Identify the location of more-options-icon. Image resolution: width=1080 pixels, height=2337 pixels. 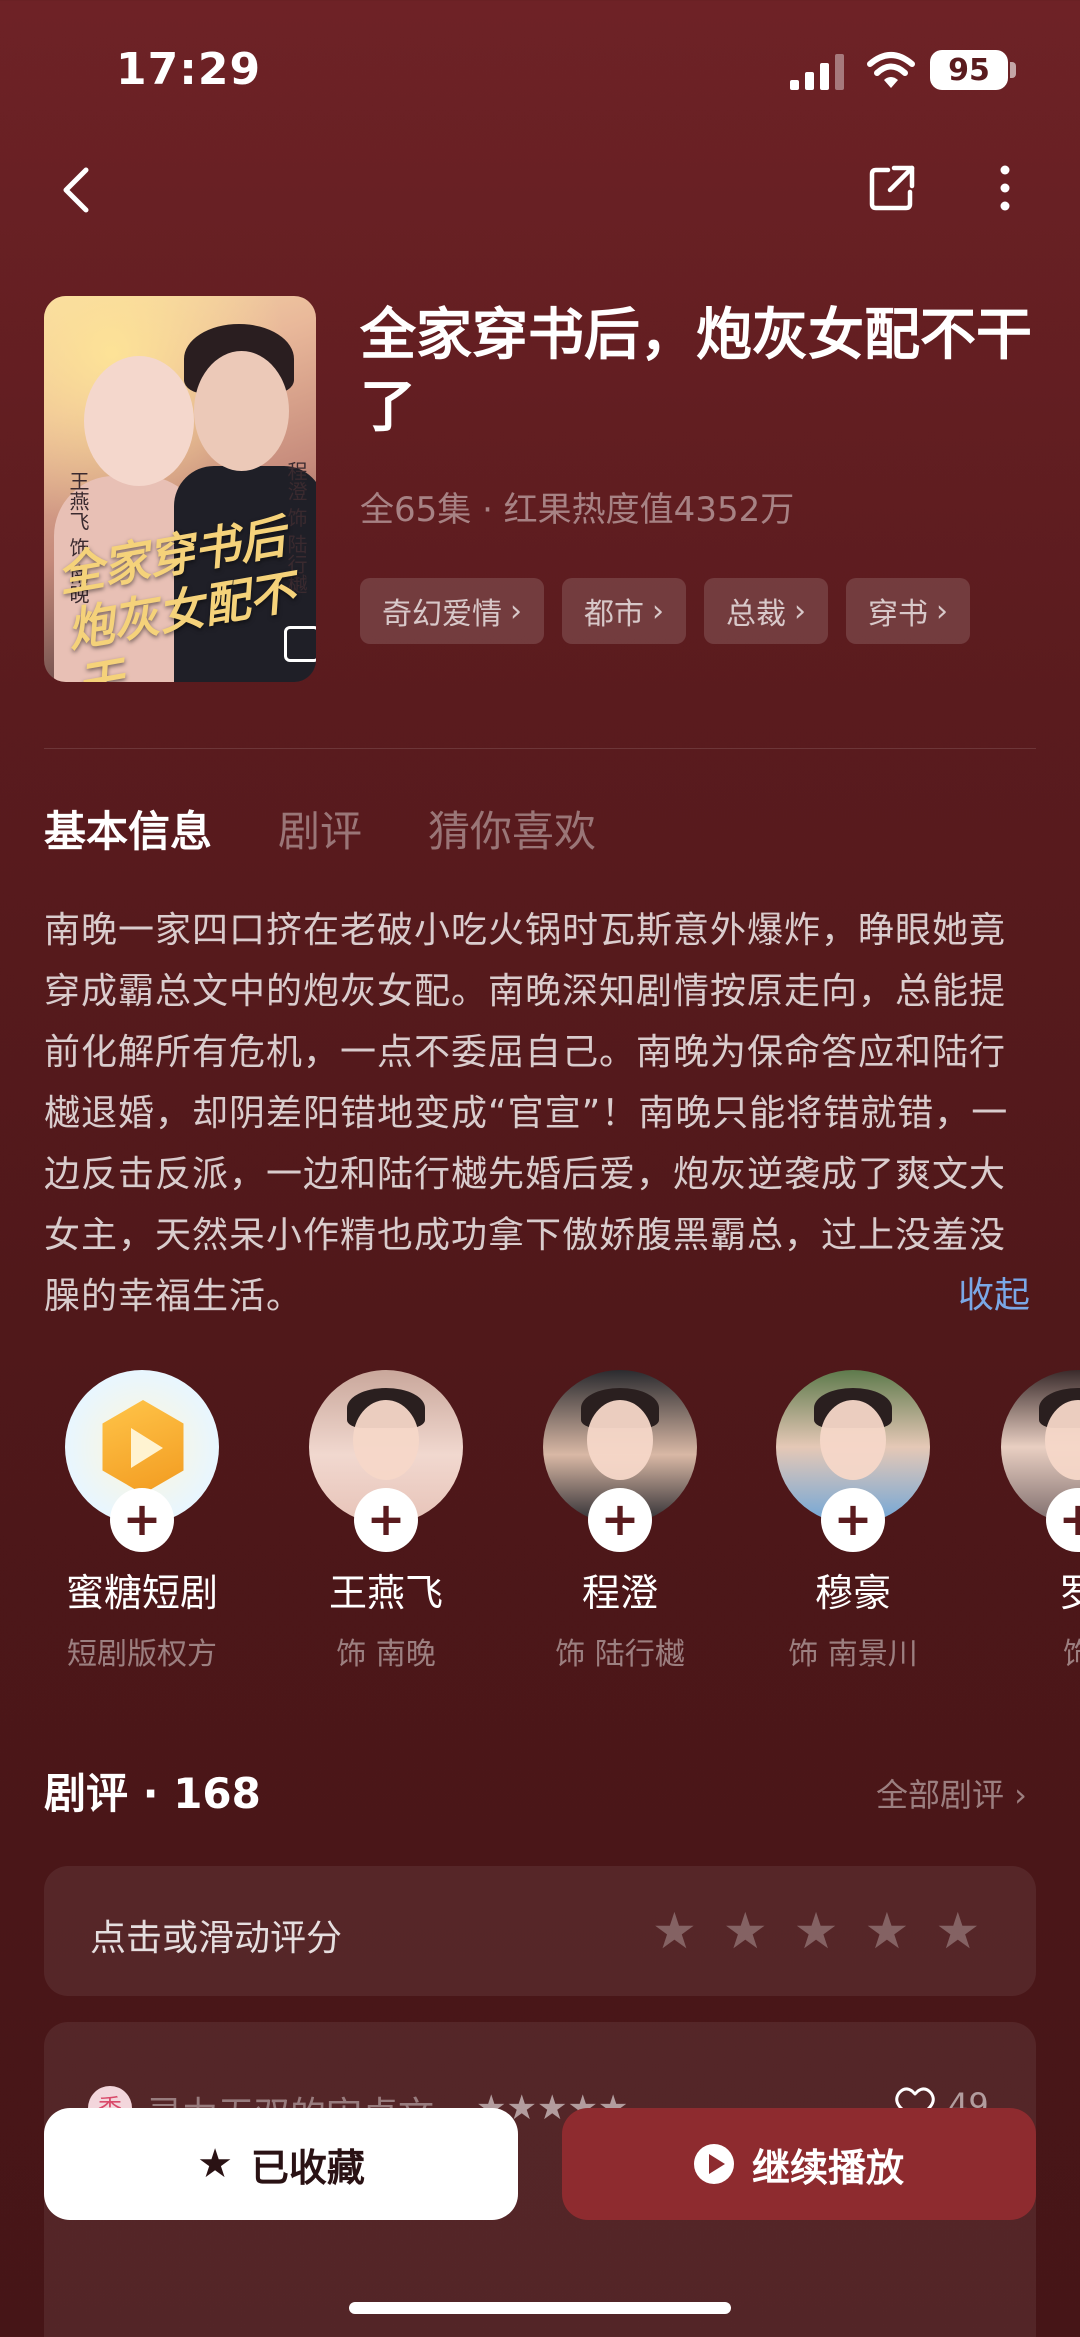
(1005, 188).